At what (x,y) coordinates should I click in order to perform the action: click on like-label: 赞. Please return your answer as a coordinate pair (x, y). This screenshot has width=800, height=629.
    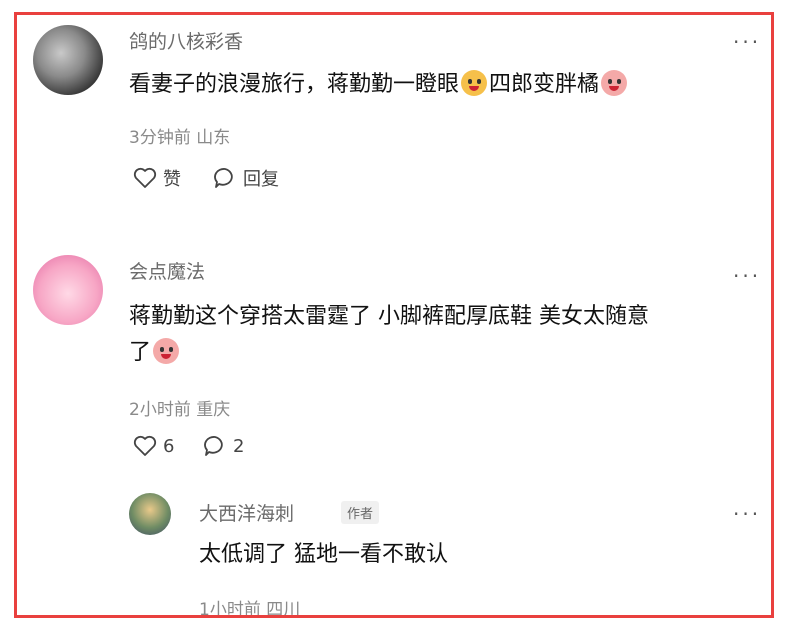
    Looking at the image, I should click on (172, 179).